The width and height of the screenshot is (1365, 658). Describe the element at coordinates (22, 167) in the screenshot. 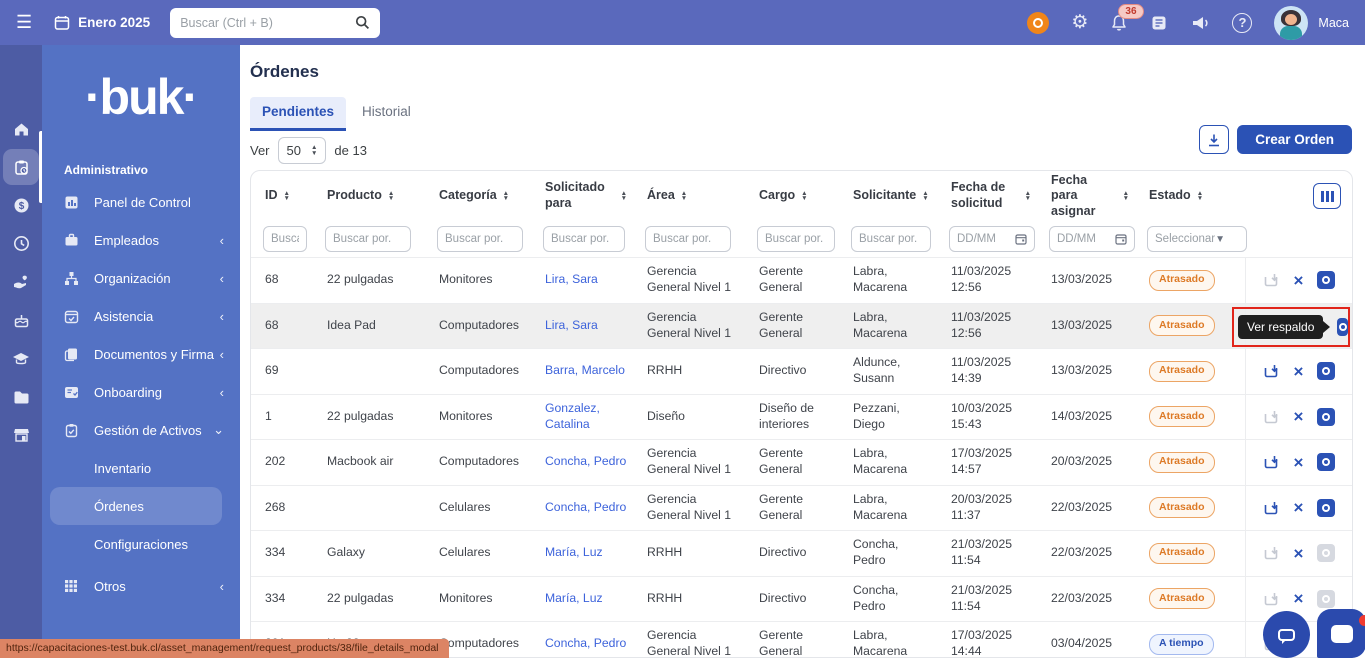

I see `asset-management-icon` at that location.